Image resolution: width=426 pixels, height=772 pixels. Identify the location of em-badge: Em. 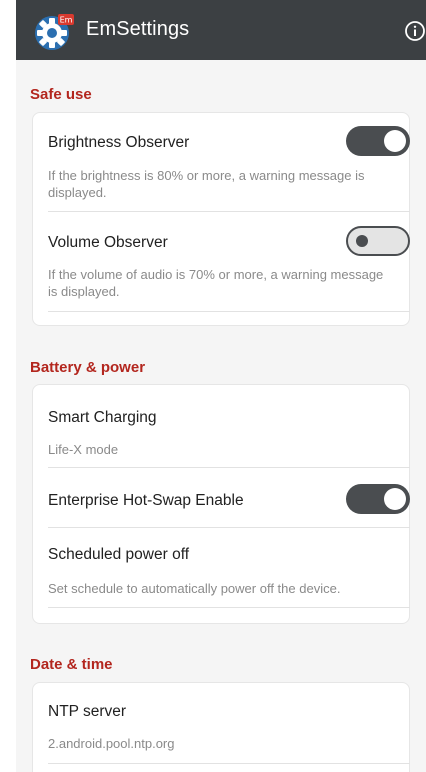
(66, 20).